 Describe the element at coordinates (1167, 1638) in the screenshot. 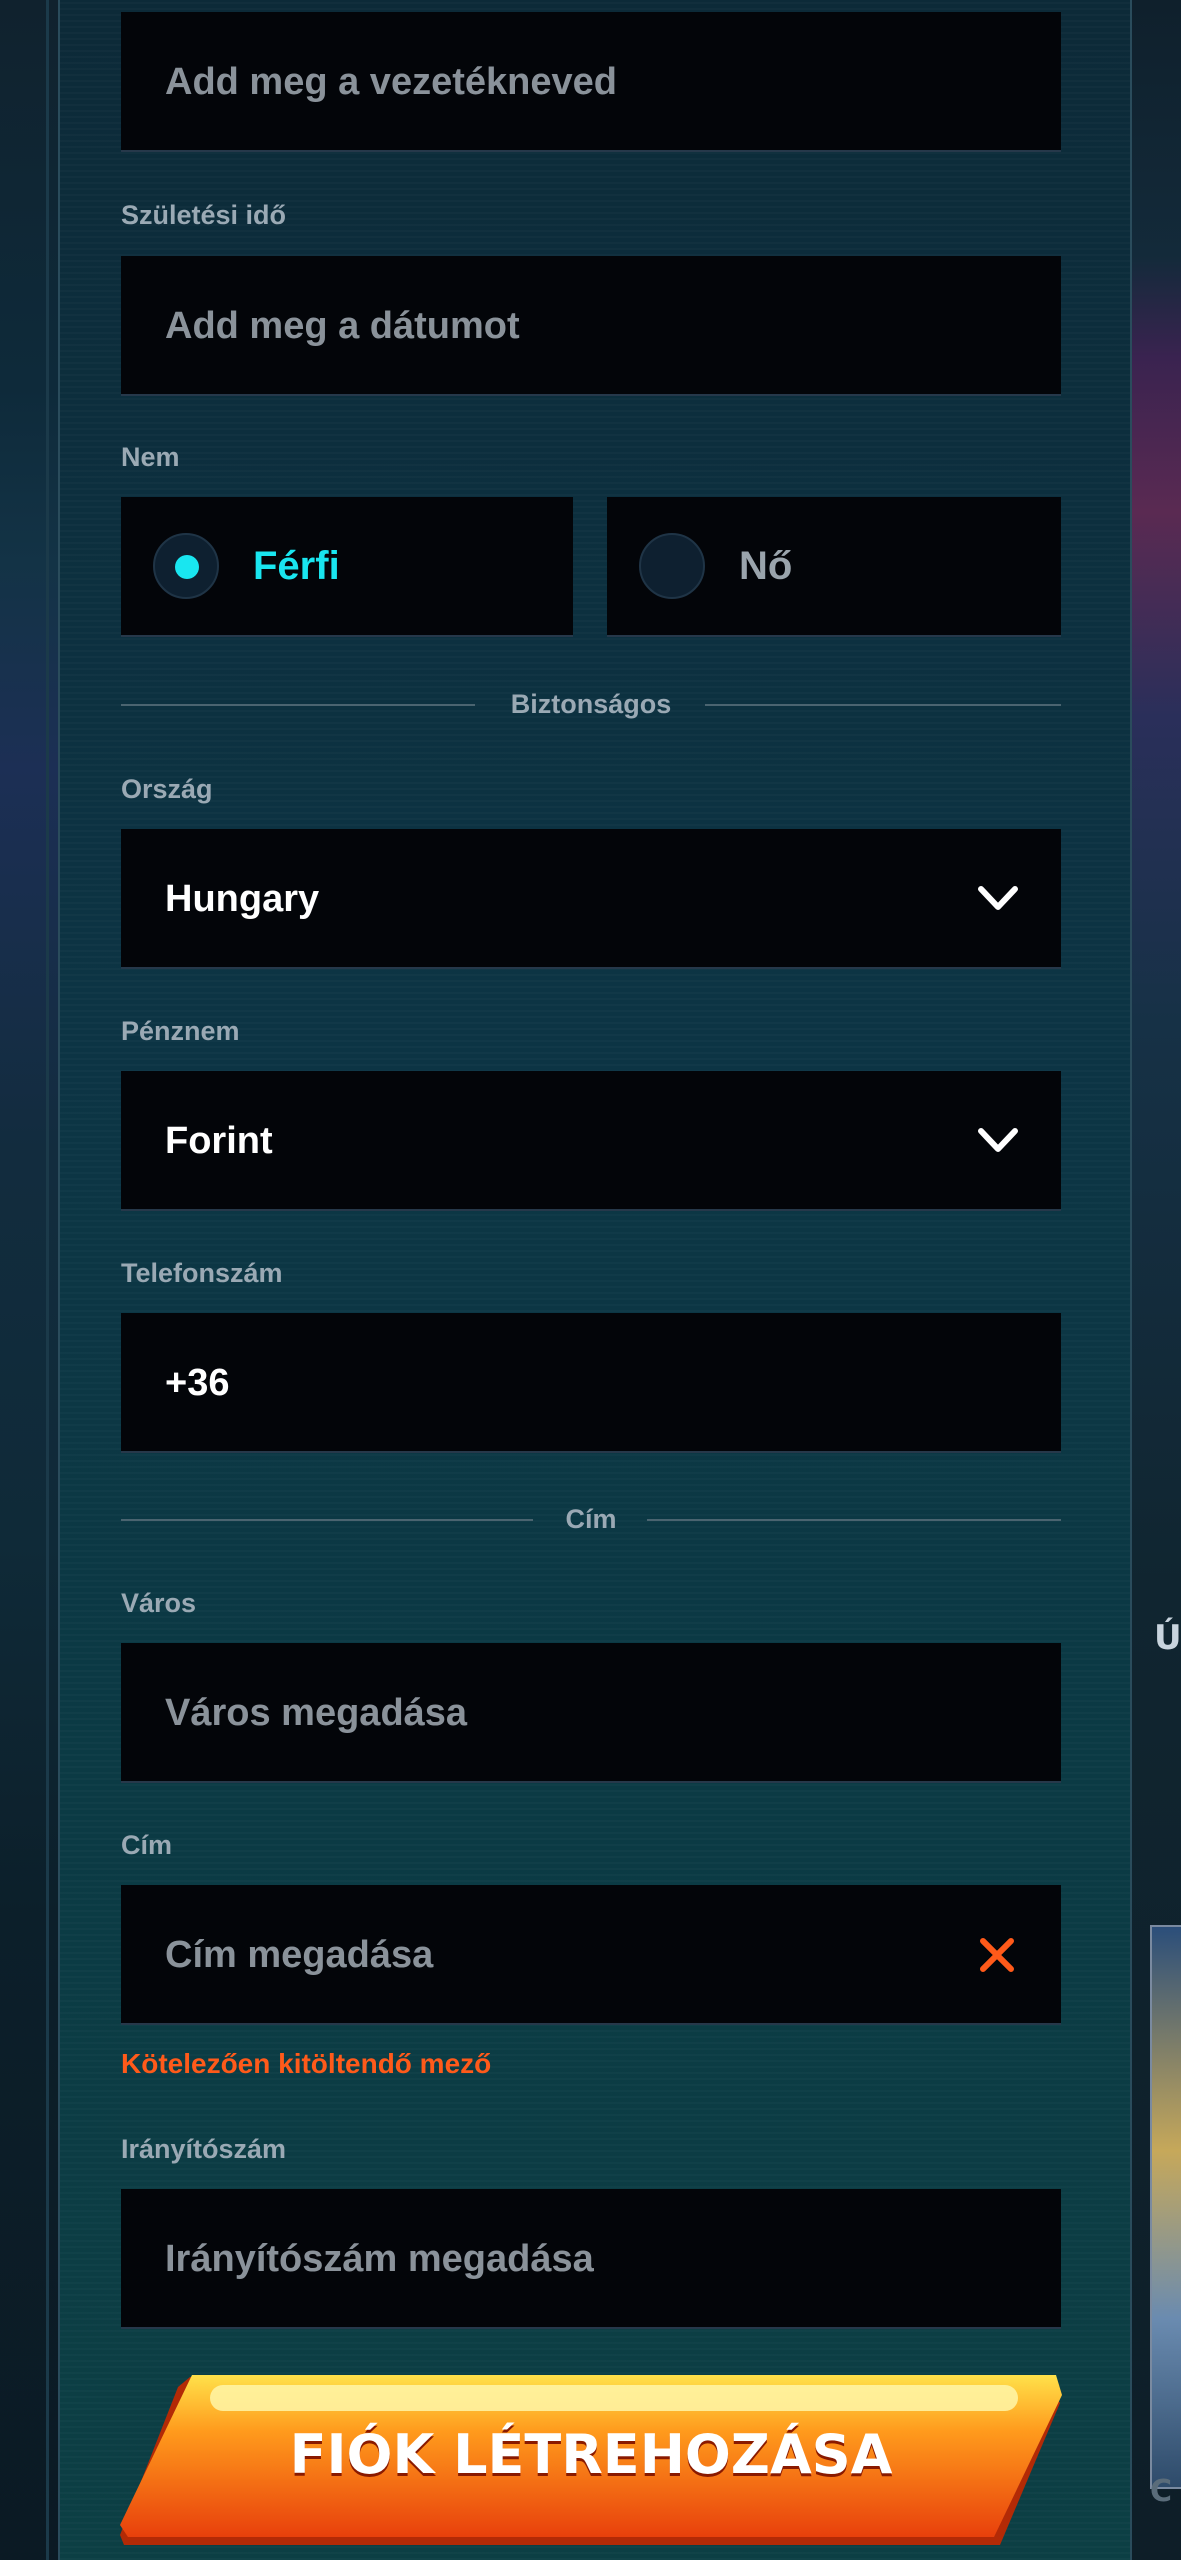

I see `background-text: Ú` at that location.